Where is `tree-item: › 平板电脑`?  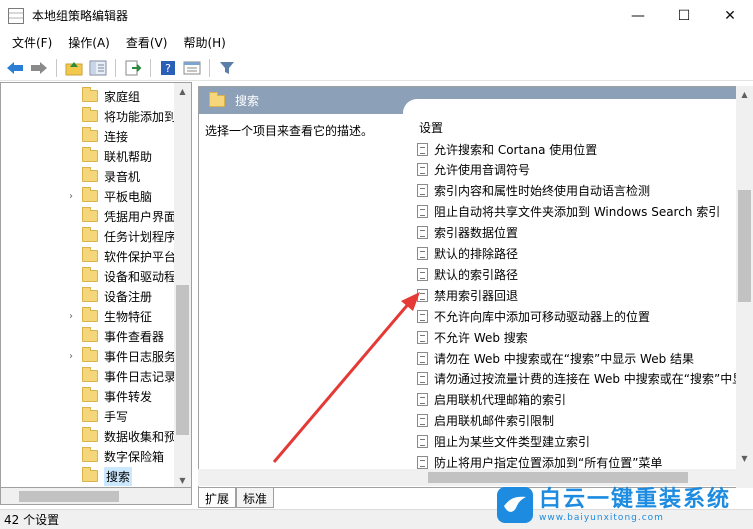 tree-item: › 平板电脑 is located at coordinates (76, 196).